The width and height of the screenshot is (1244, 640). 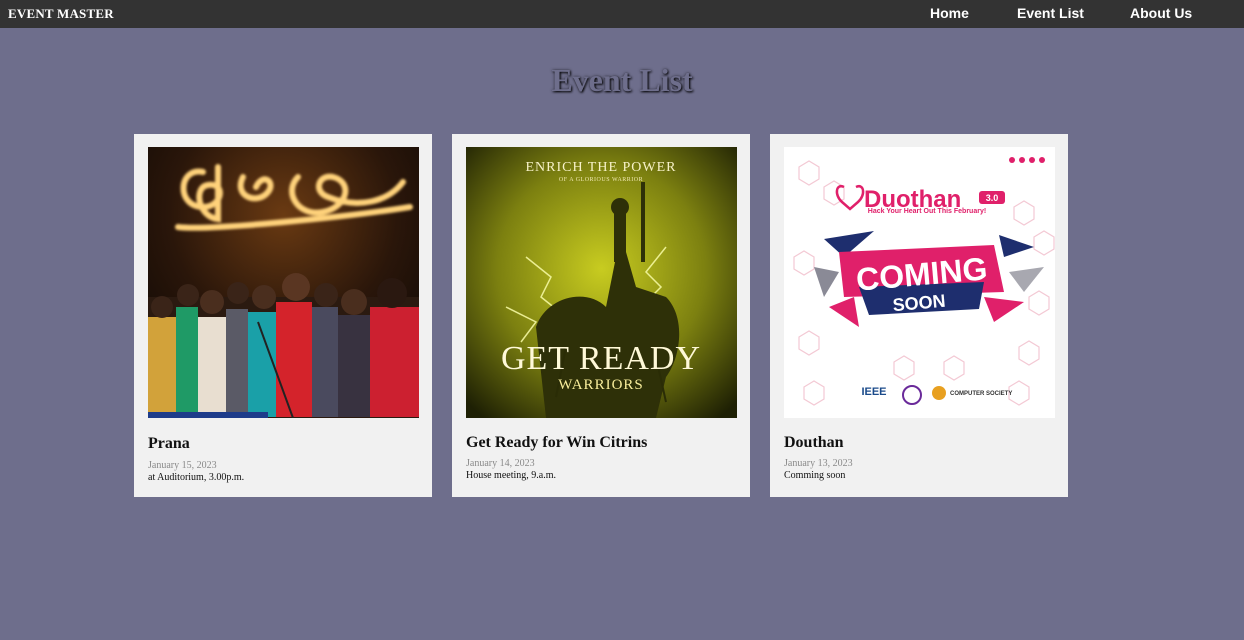 I want to click on image-text-get-ready: GET READY, so click(x=601, y=358).